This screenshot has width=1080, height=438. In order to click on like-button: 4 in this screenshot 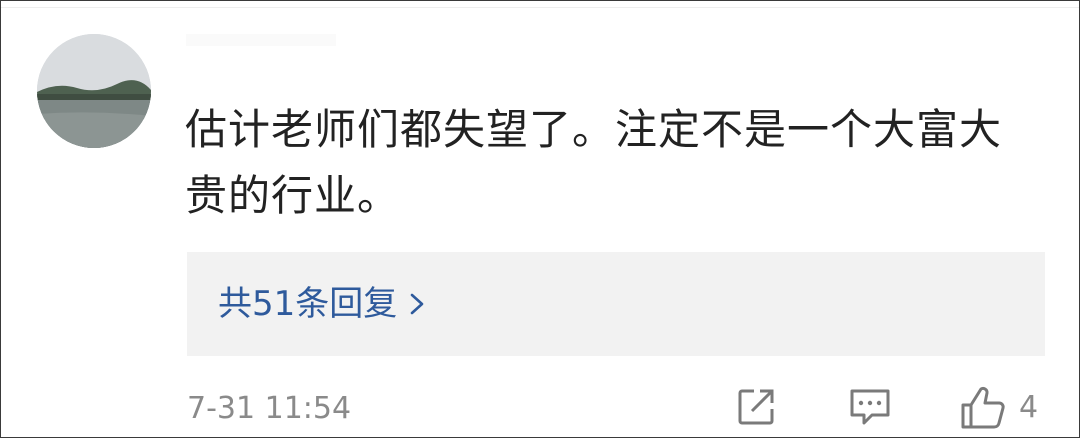, I will do `click(998, 408)`.